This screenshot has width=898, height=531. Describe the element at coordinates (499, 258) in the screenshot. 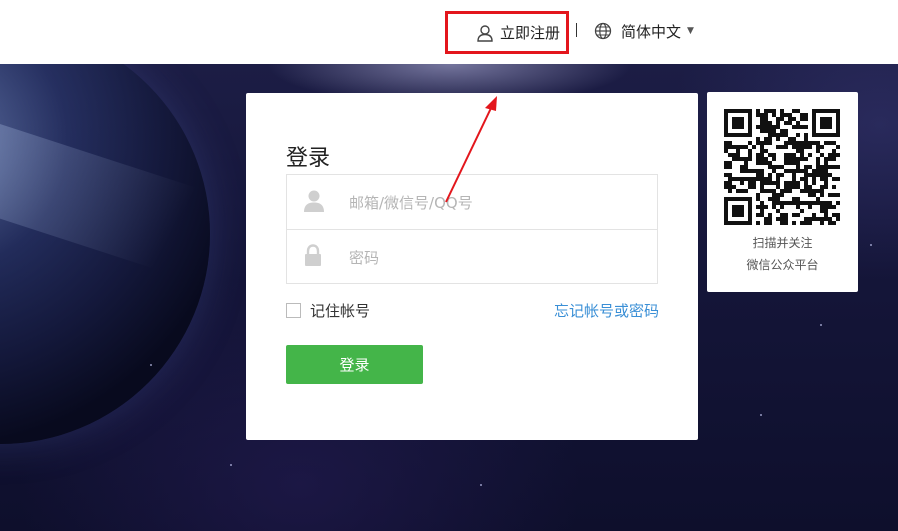

I see `password-input` at that location.